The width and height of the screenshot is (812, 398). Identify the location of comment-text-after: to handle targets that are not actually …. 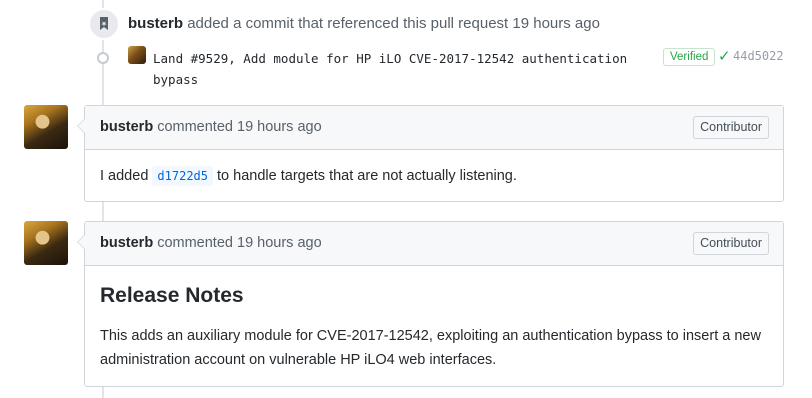
(367, 176).